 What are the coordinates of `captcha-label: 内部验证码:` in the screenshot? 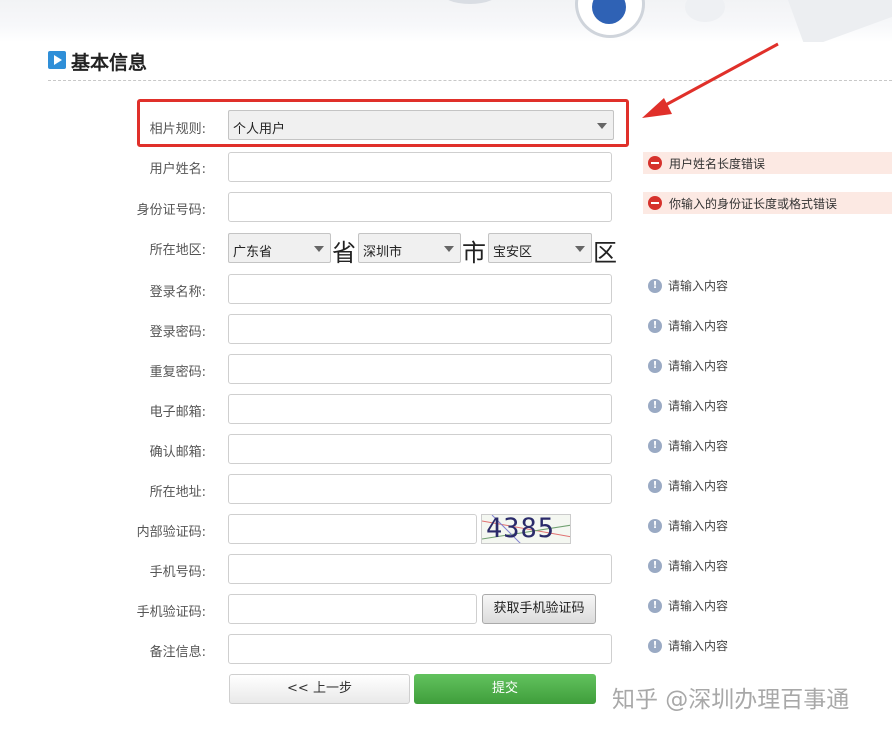 It's located at (171, 532).